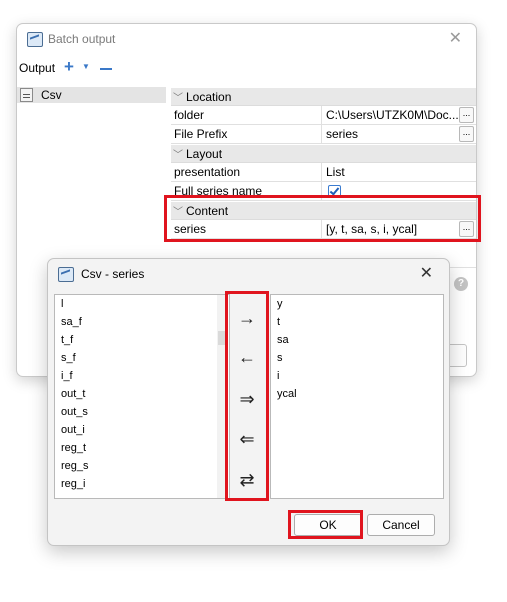 The height and width of the screenshot is (602, 507). Describe the element at coordinates (86, 66) in the screenshot. I see `chevron-down-icon: ▼` at that location.